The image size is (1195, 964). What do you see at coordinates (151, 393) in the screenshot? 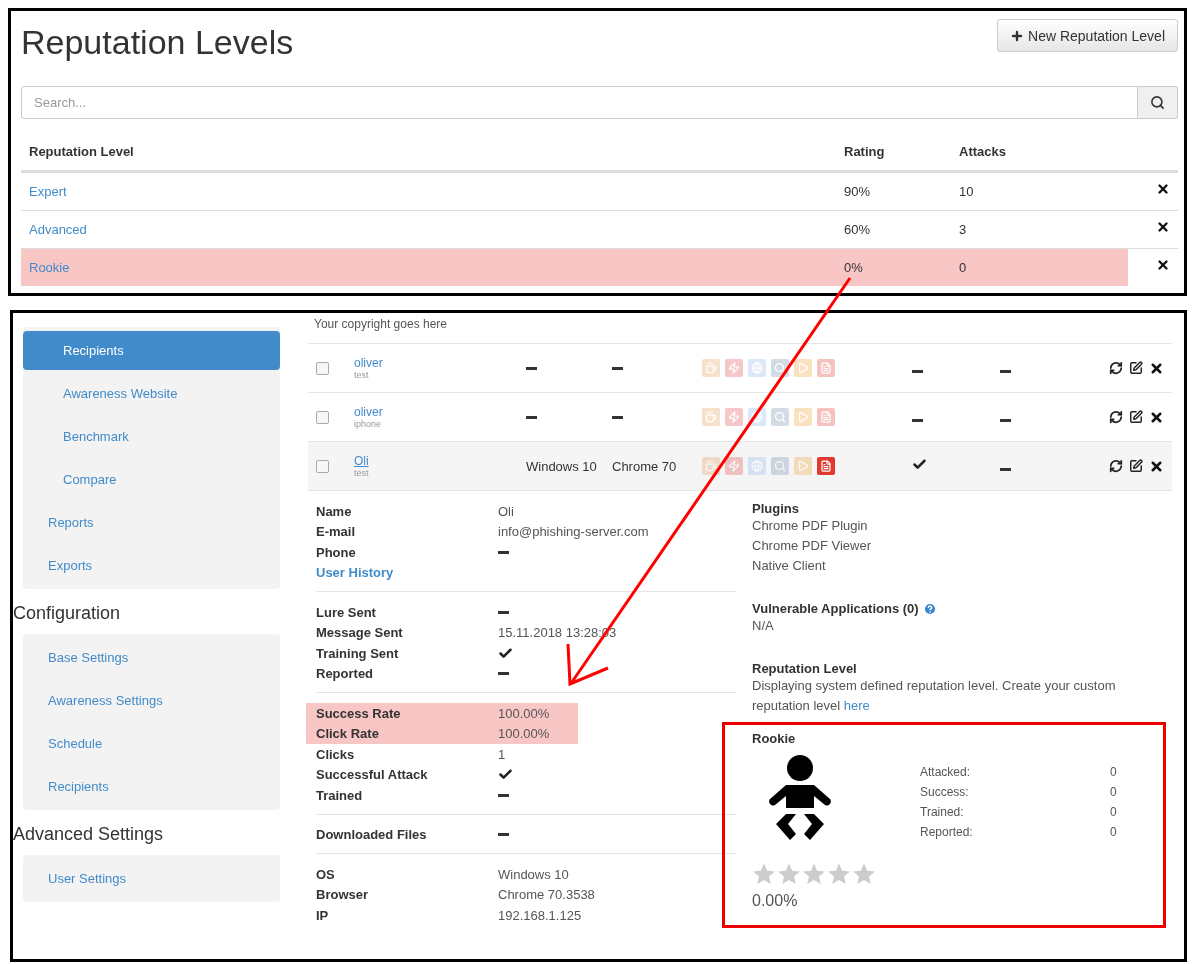
I see `sidebar-item: Awareness Website` at bounding box center [151, 393].